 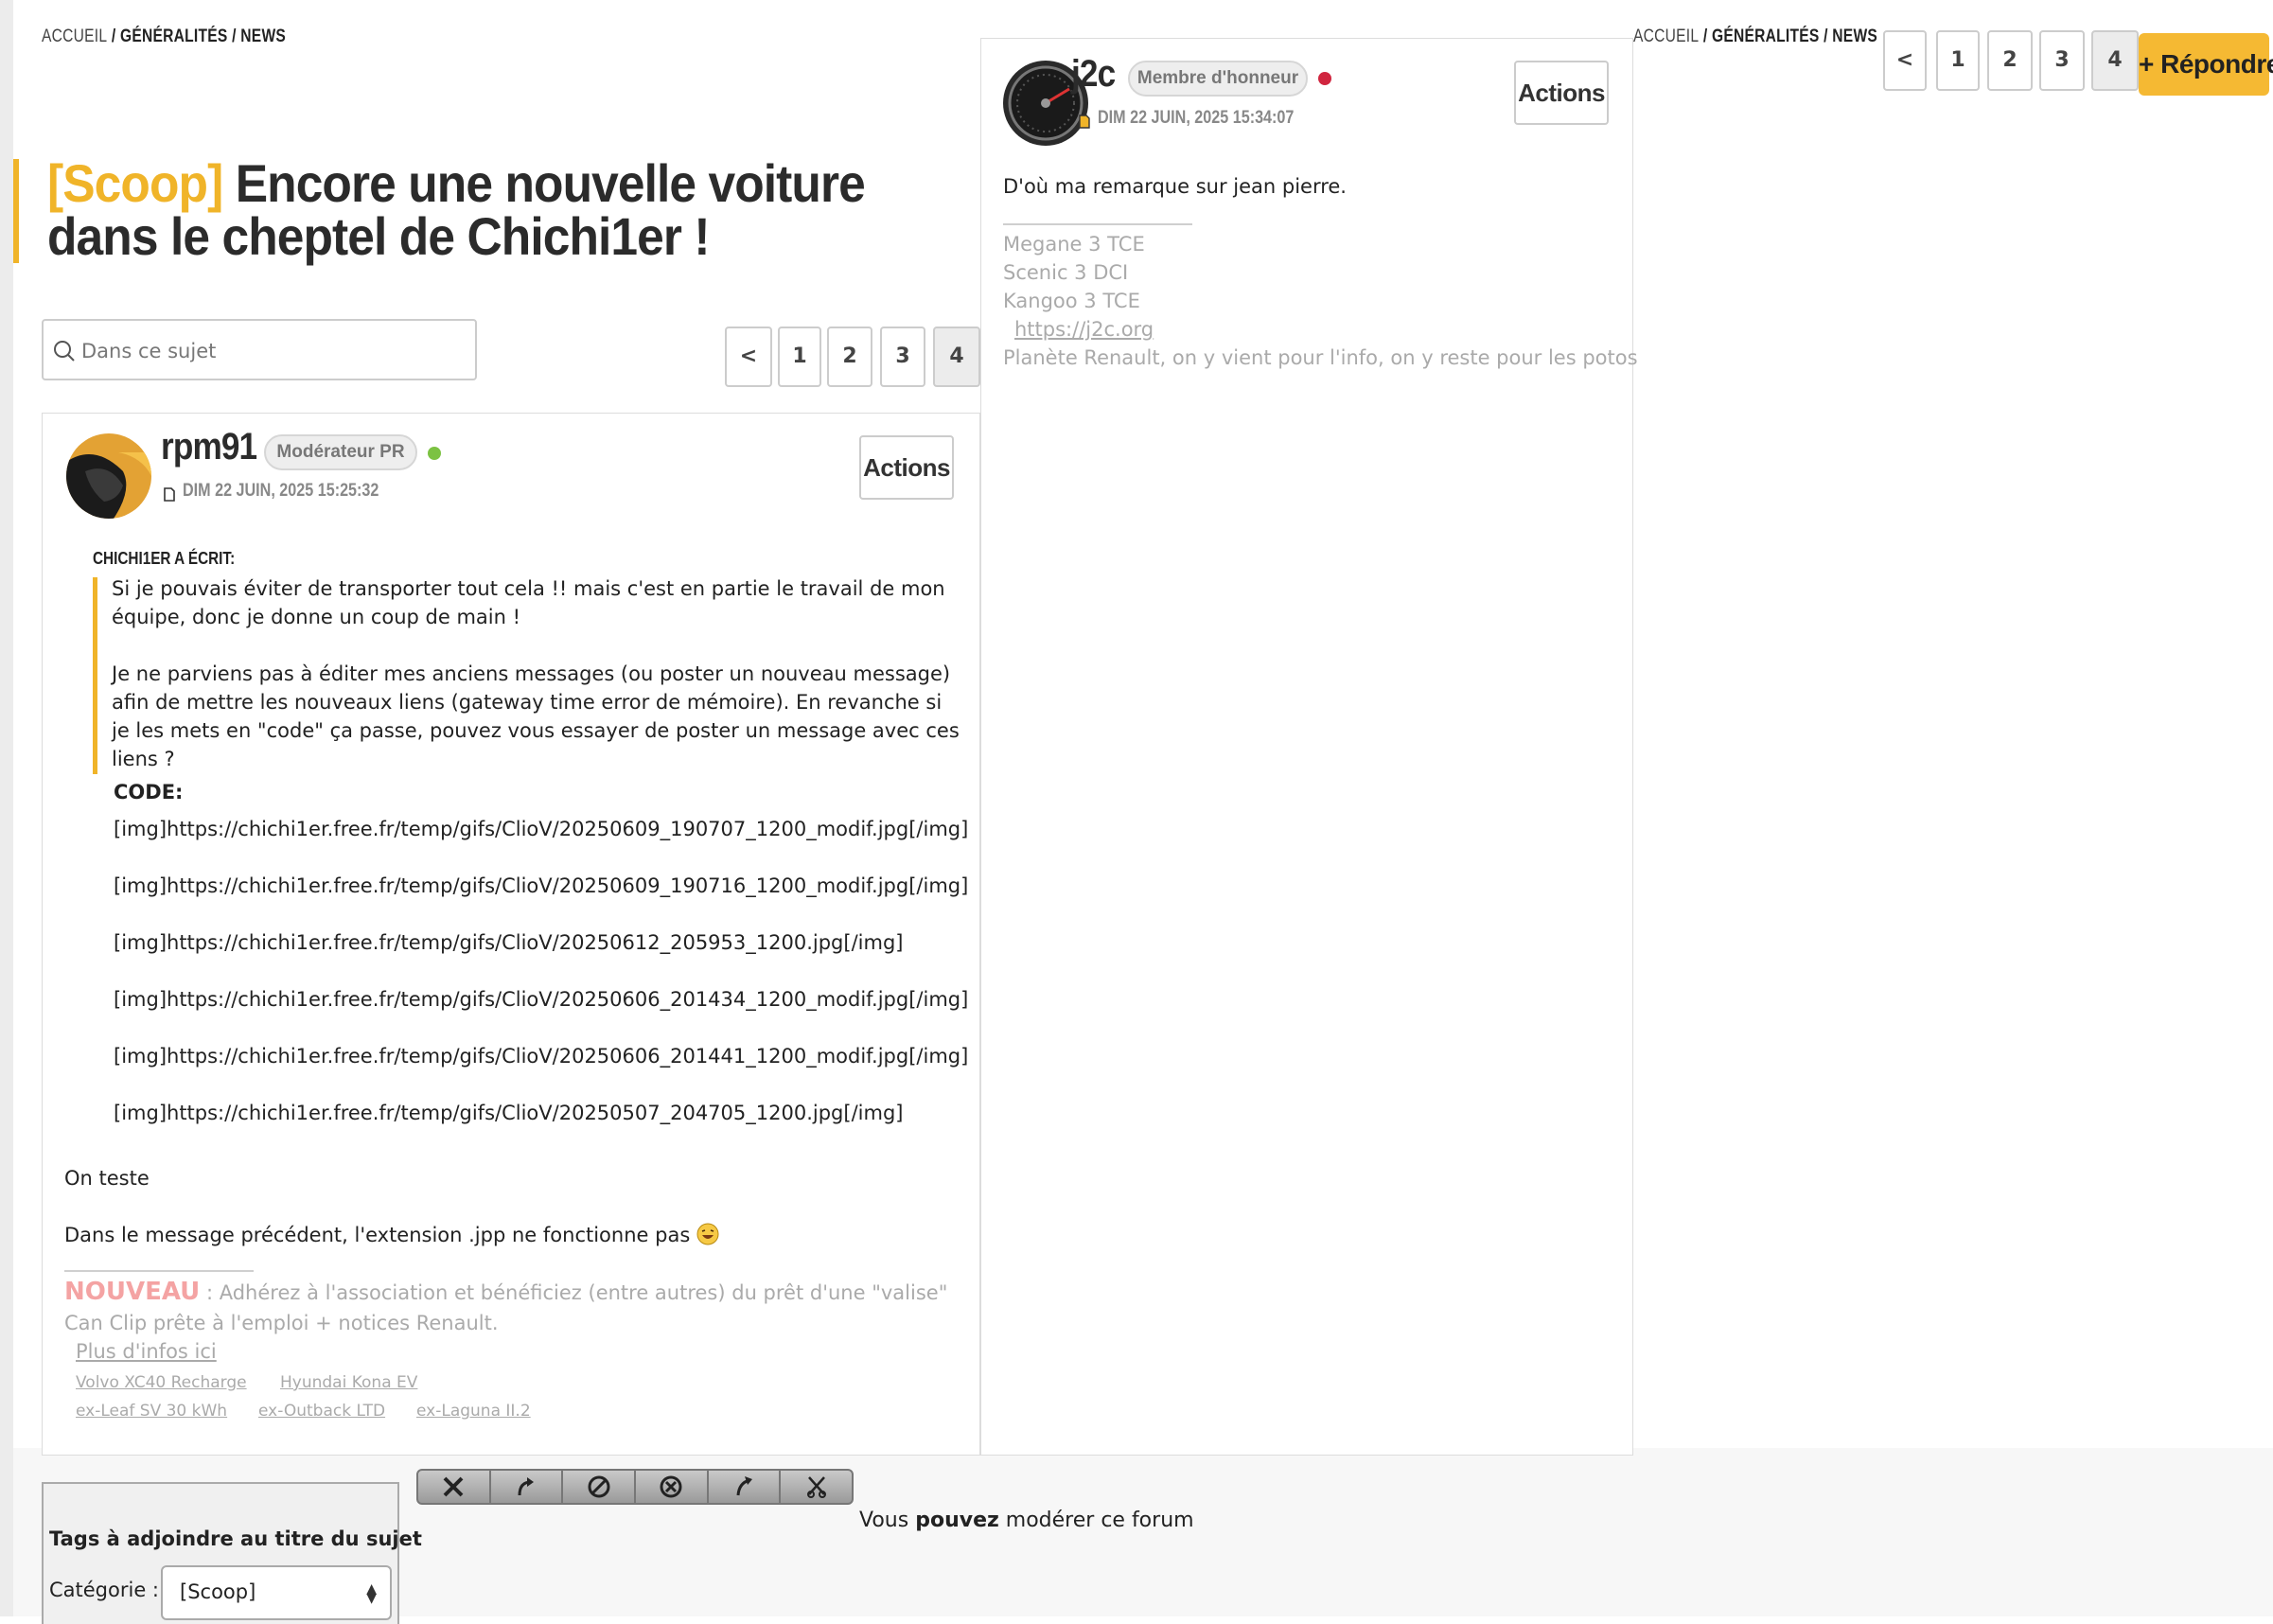 I want to click on pagination-page-3-top: 3, so click(x=2062, y=61).